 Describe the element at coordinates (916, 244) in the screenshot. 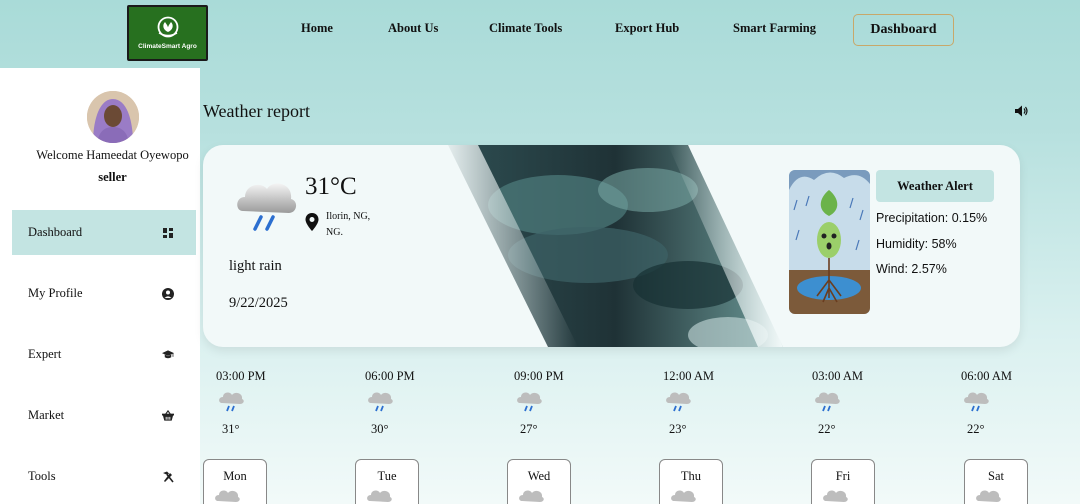

I see `humidity-text: Humidity: 58%` at that location.